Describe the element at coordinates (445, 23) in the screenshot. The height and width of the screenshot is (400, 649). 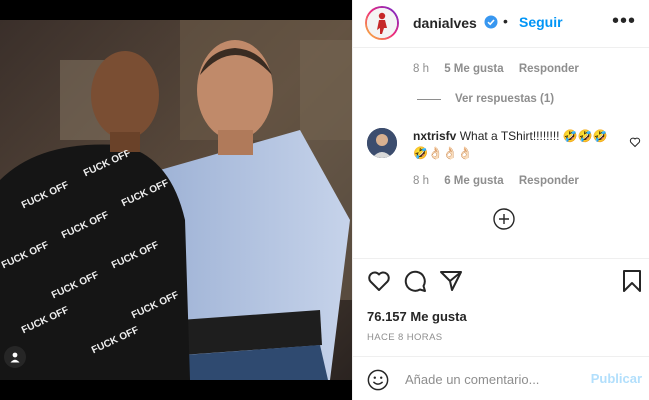
I see `post-username: danialves` at that location.